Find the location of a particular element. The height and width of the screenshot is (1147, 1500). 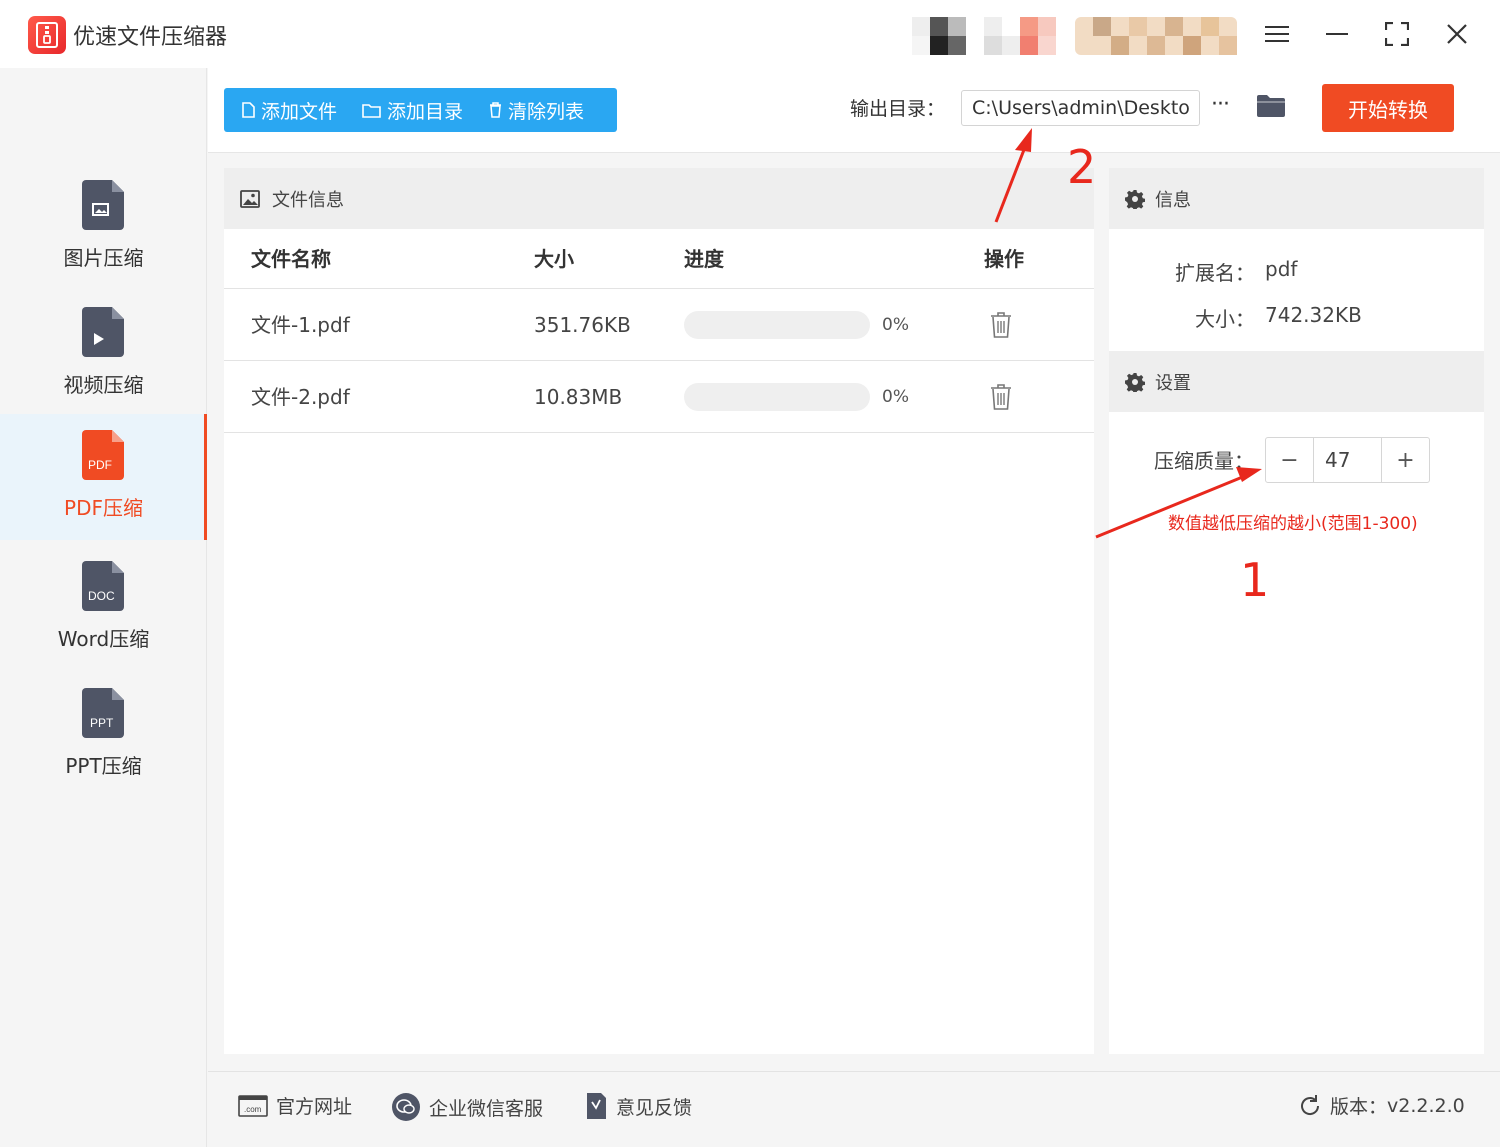

file-action-group: 添加文件 添加目录 清除列表 is located at coordinates (420, 110).